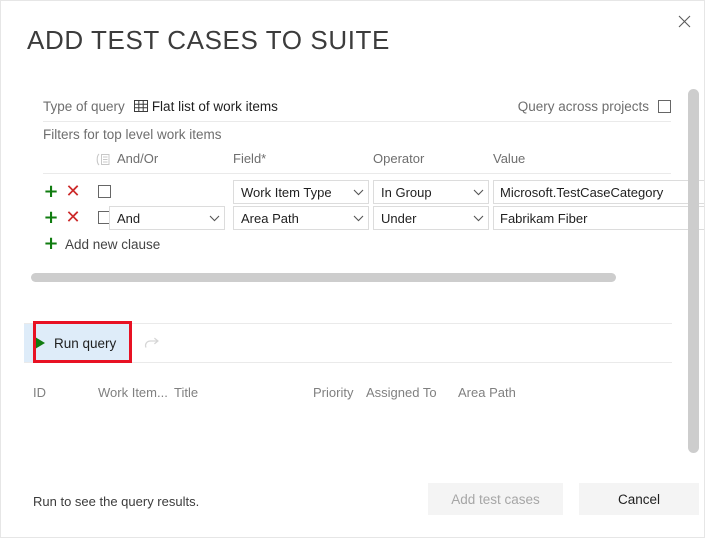 The width and height of the screenshot is (705, 538). I want to click on clause-operator-select: In Group, so click(431, 192).